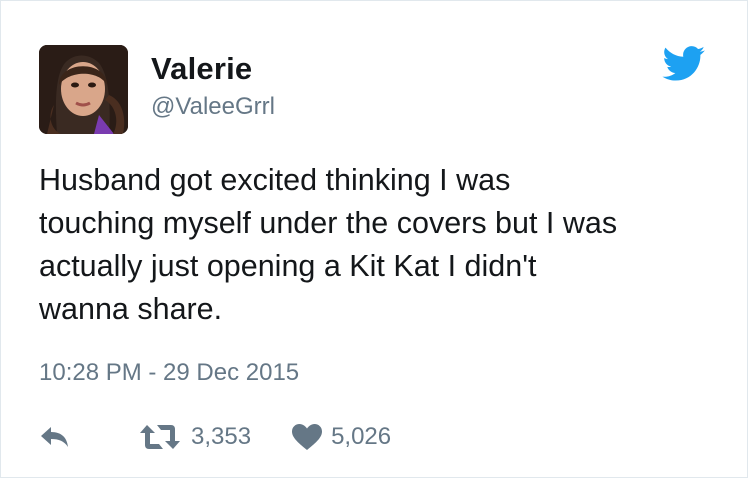  I want to click on like-count: 5,026, so click(361, 436).